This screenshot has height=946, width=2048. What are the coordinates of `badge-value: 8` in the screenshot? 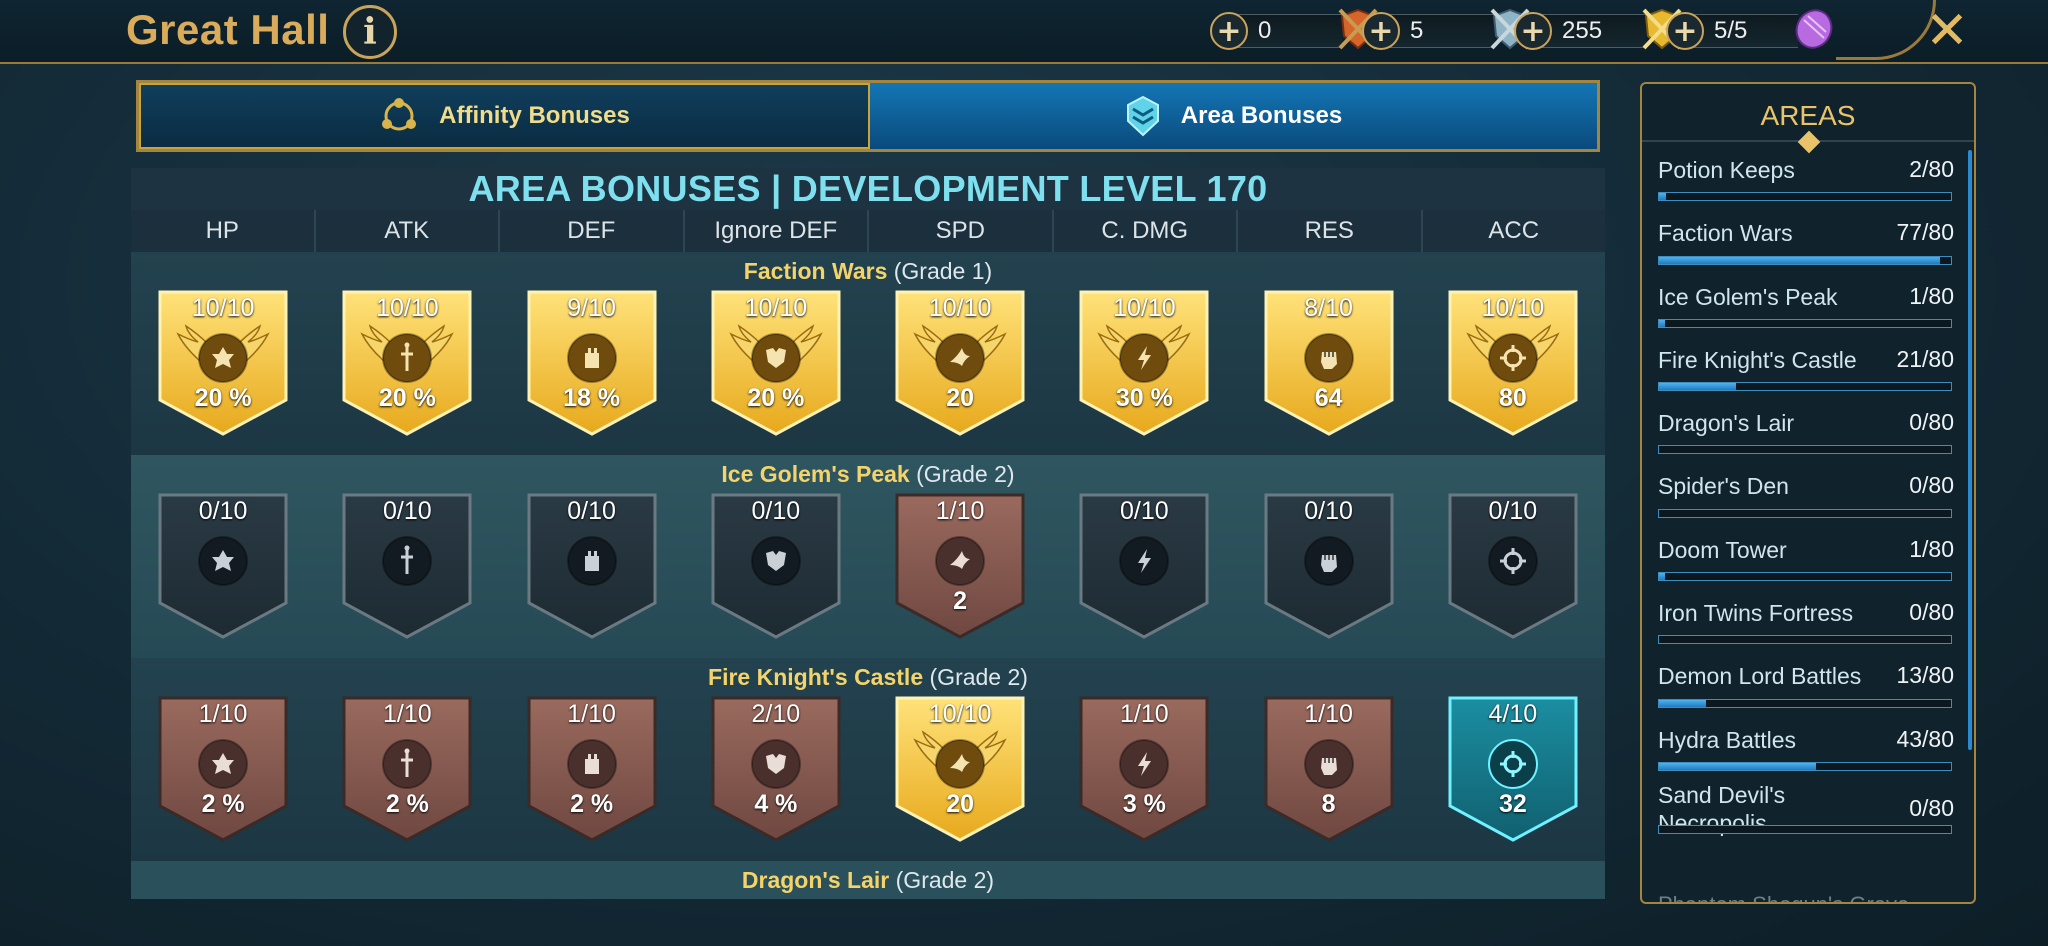 It's located at (1328, 804).